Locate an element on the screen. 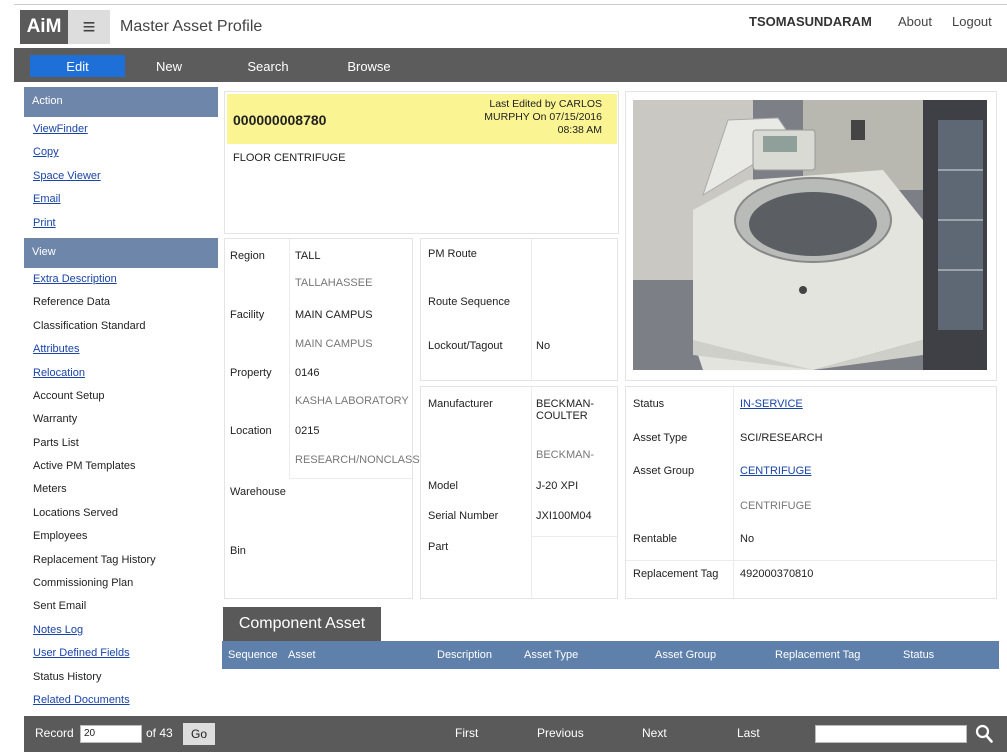  view-section-header: View is located at coordinates (121, 252).